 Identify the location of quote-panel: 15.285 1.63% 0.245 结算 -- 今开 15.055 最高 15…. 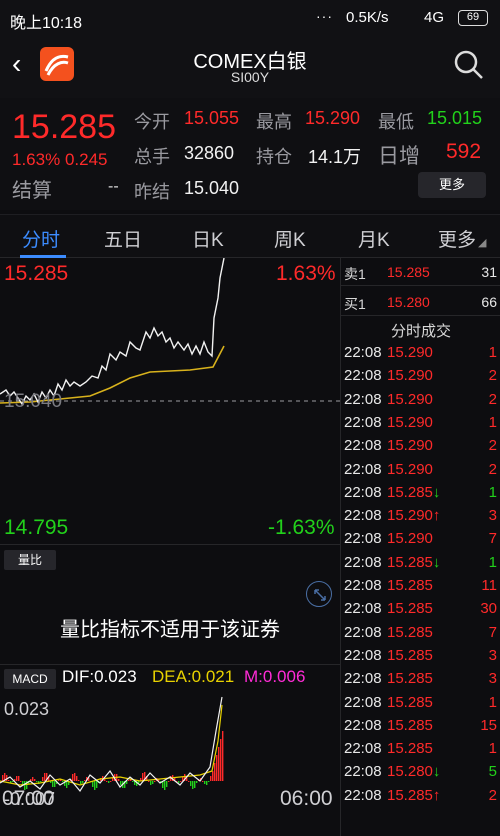
(250, 154).